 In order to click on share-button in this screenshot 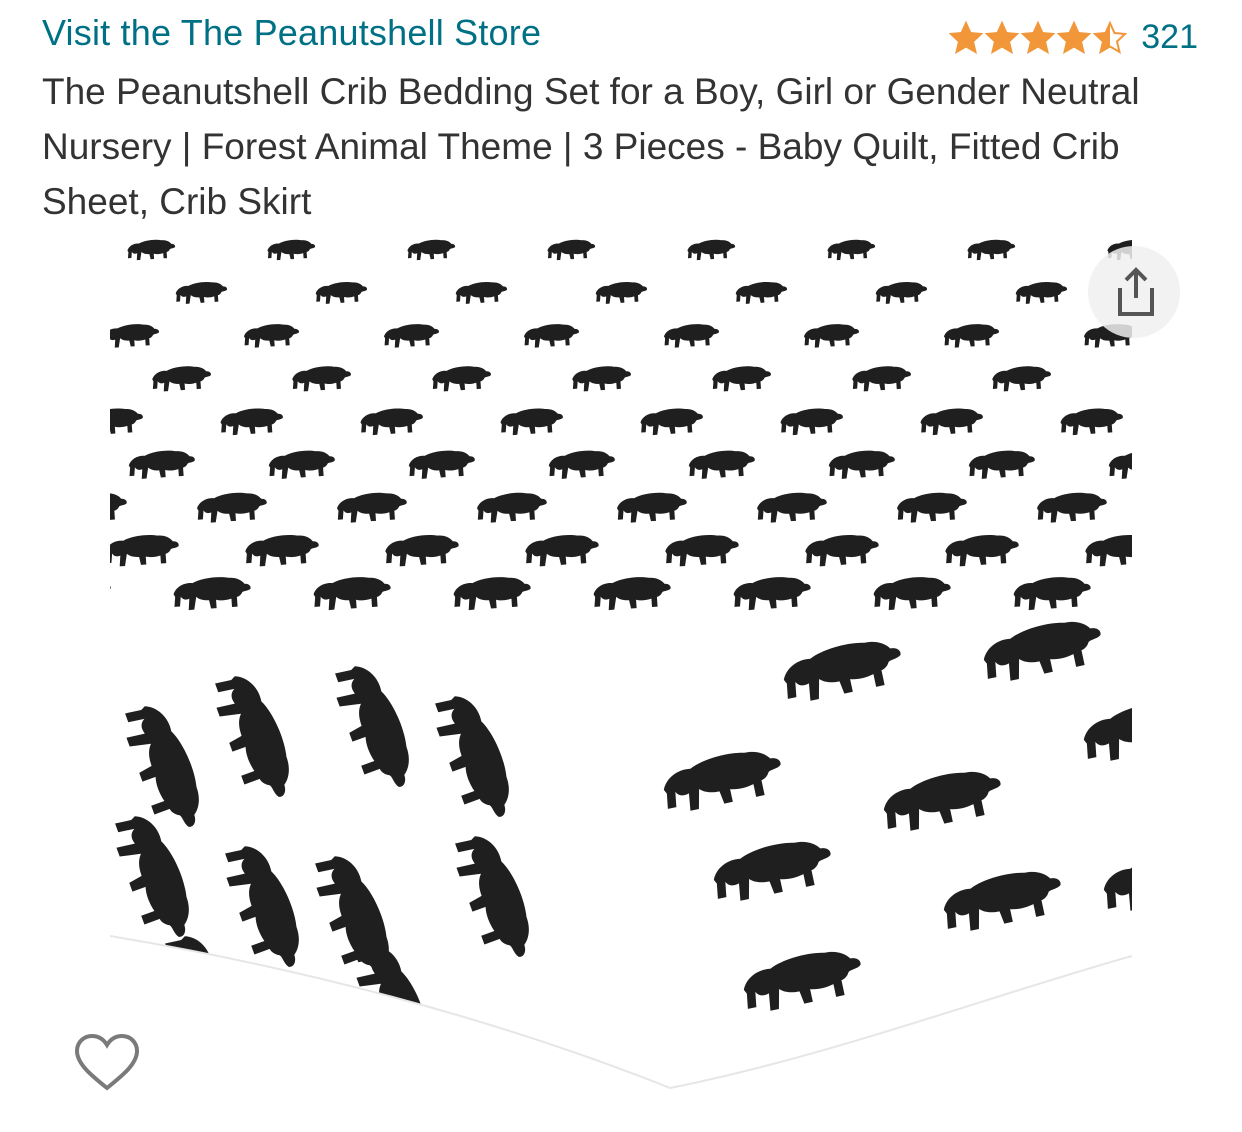, I will do `click(1134, 292)`.